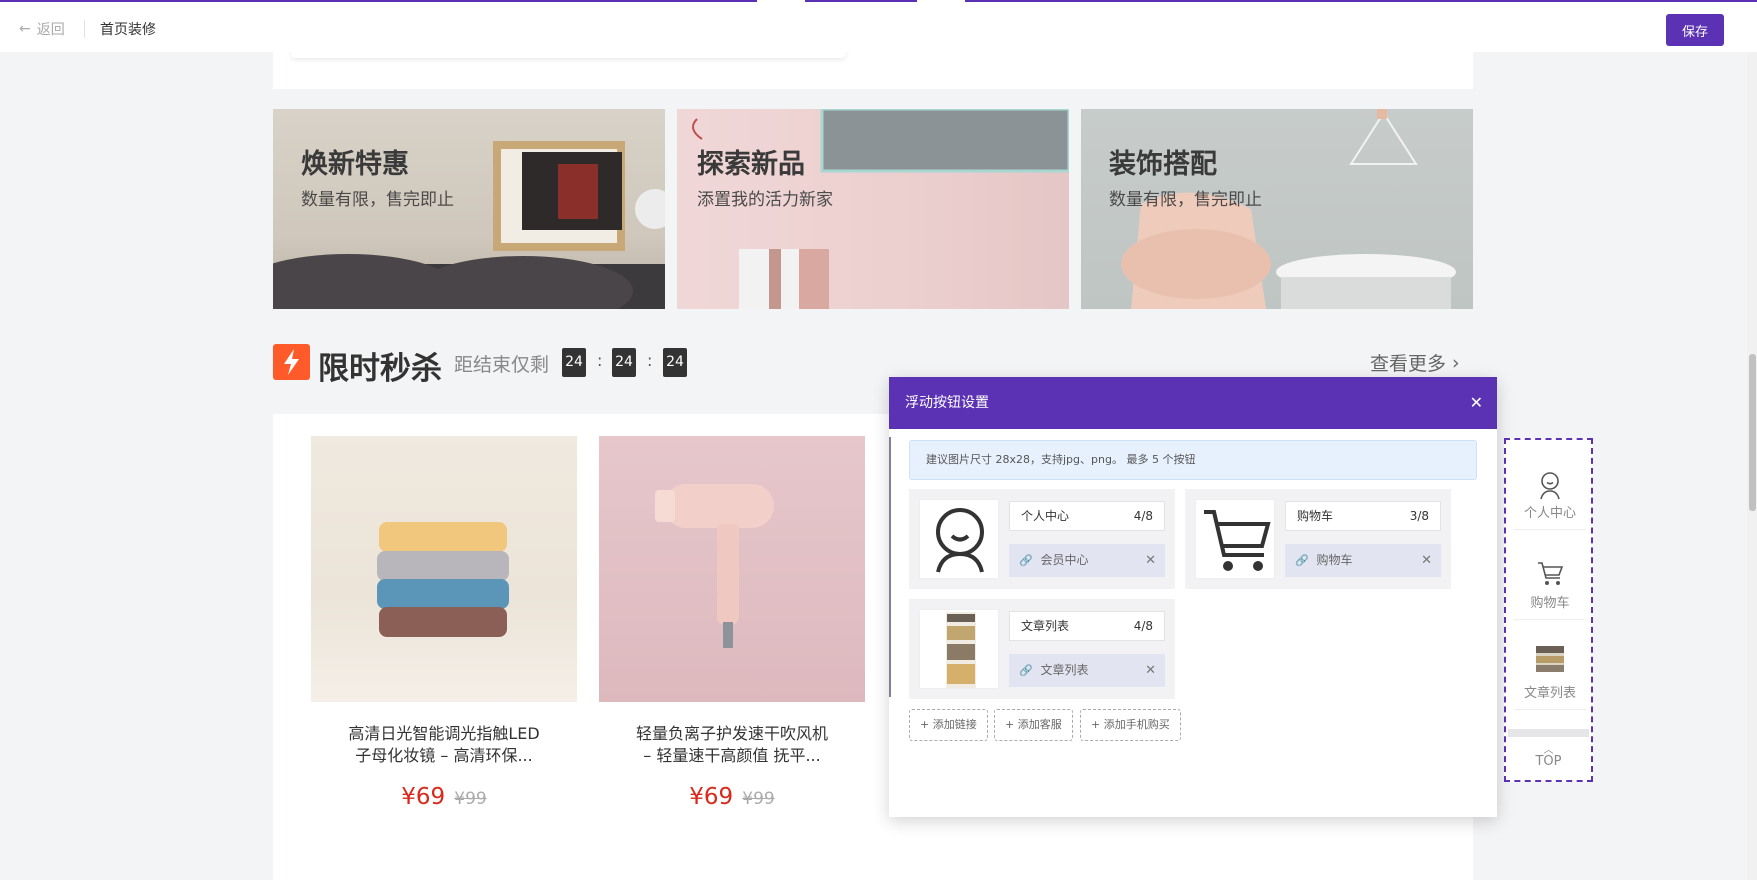 The width and height of the screenshot is (1757, 880). Describe the element at coordinates (1163, 164) in the screenshot. I see `banner-title: 装饰搭配` at that location.